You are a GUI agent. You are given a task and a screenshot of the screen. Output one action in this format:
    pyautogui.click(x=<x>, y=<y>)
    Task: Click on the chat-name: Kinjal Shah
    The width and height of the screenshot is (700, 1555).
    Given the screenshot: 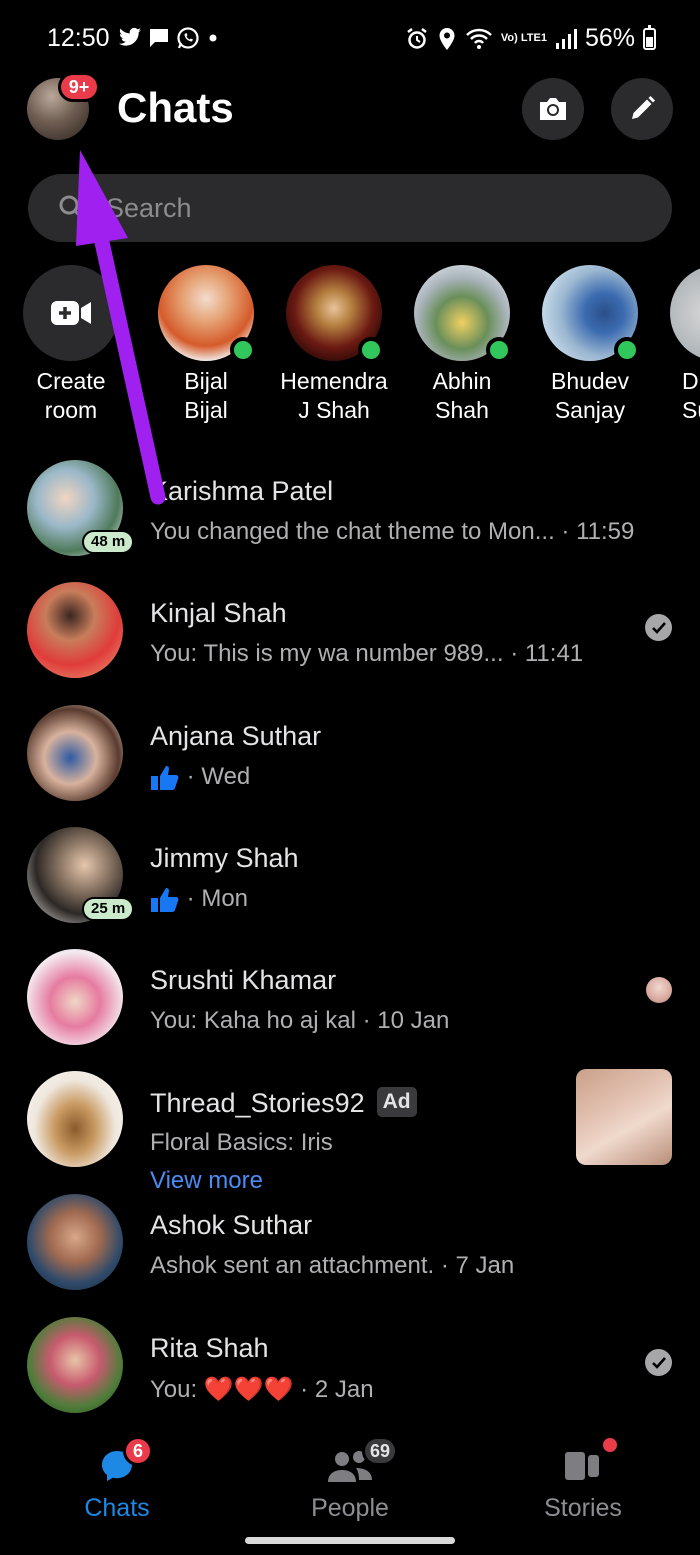 What is the action you would take?
    pyautogui.click(x=218, y=613)
    